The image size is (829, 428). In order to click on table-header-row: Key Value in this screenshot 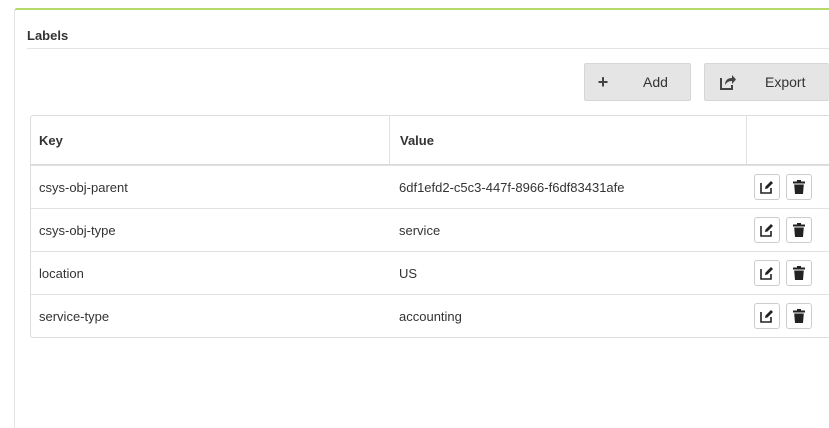, I will do `click(430, 140)`.